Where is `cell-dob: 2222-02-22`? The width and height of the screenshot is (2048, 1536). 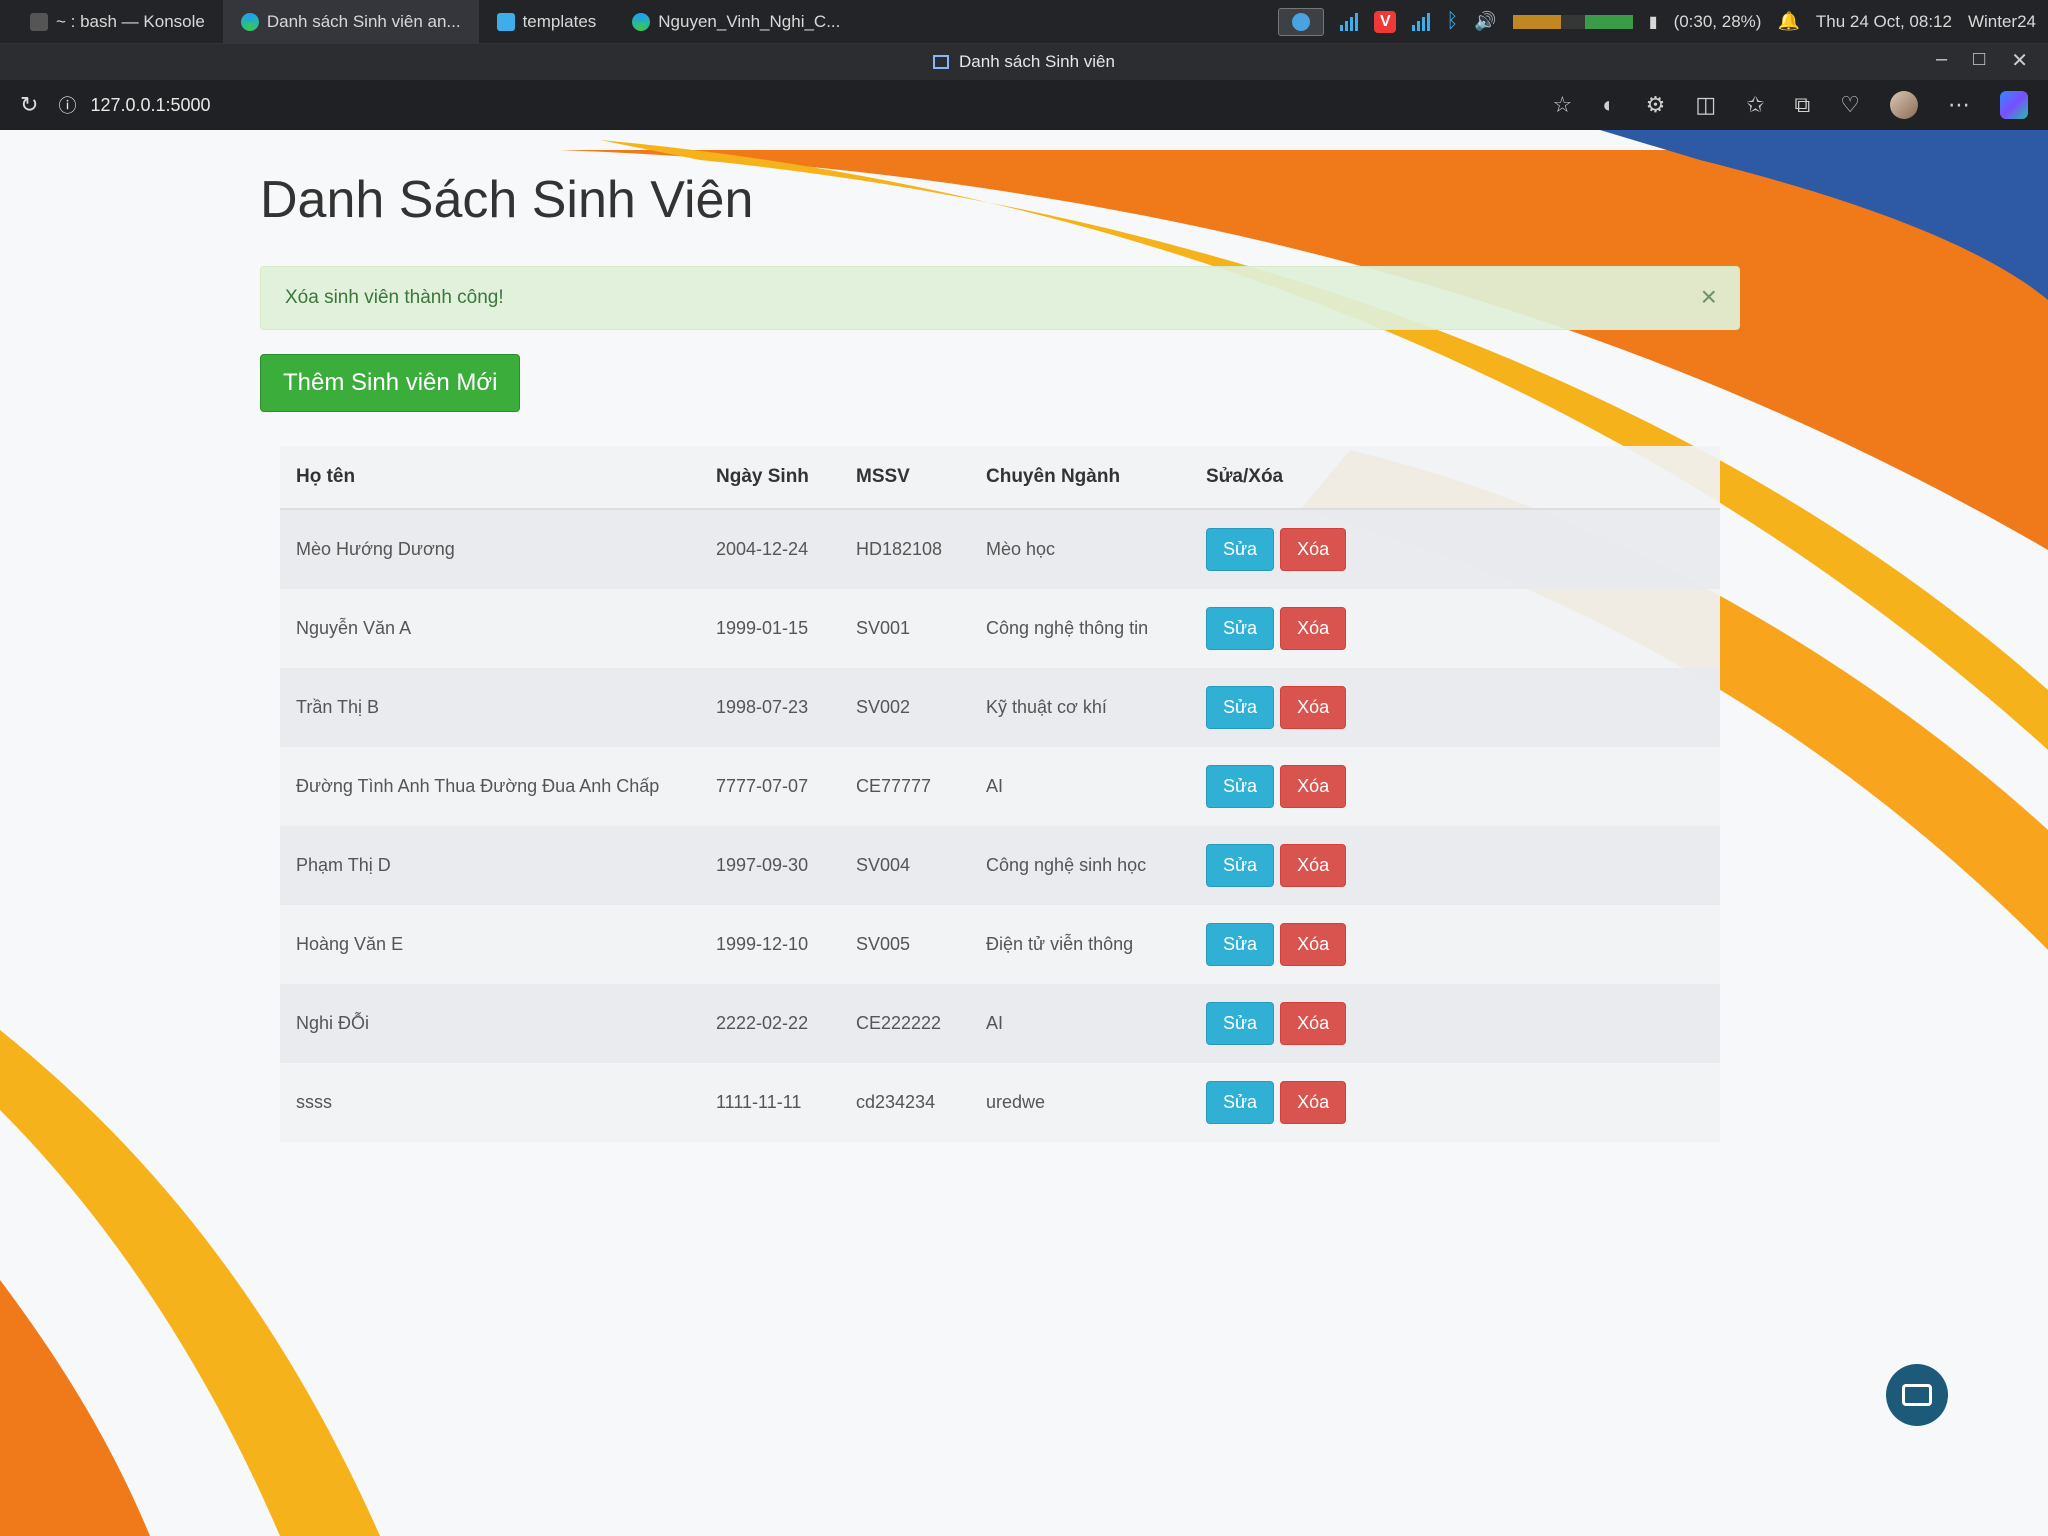 cell-dob: 2222-02-22 is located at coordinates (770, 1023).